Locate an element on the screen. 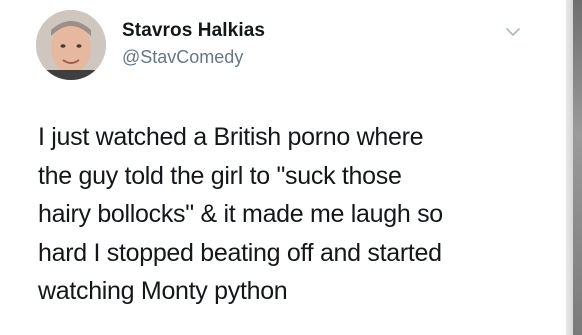 Image resolution: width=582 pixels, height=335 pixels. screen-edge is located at coordinates (574, 167).